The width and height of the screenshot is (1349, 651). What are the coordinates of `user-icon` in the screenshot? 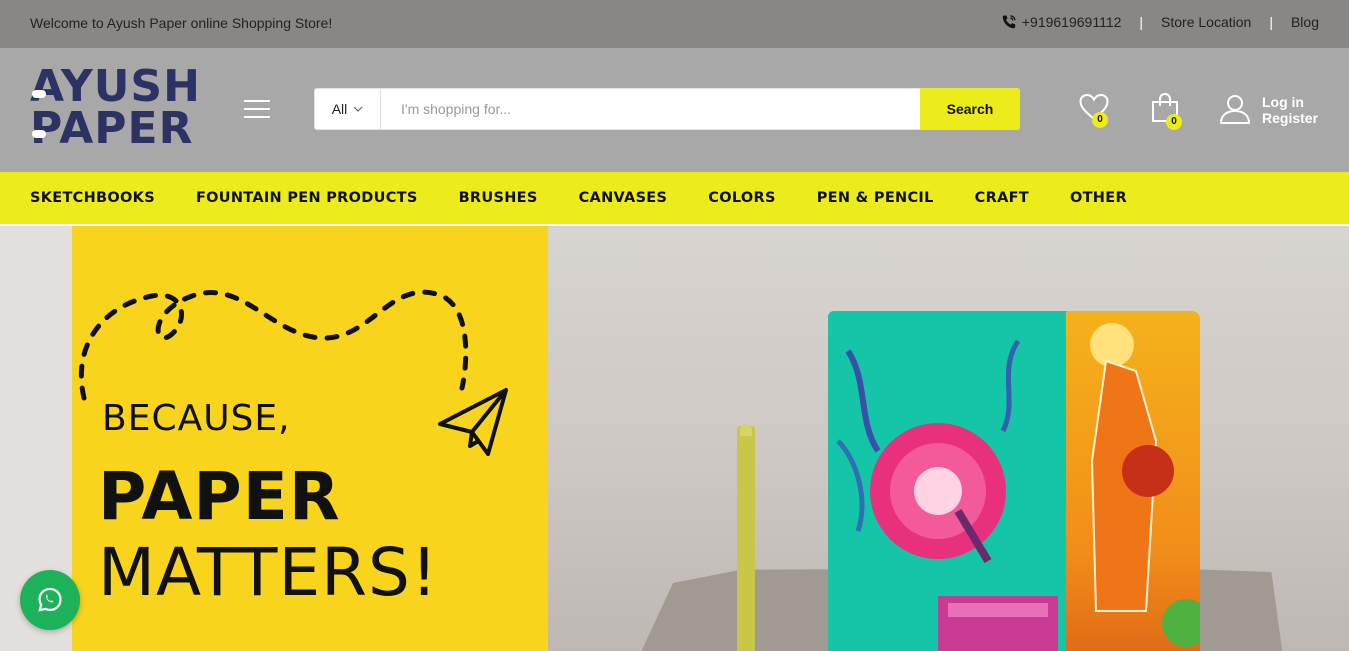 It's located at (1235, 109).